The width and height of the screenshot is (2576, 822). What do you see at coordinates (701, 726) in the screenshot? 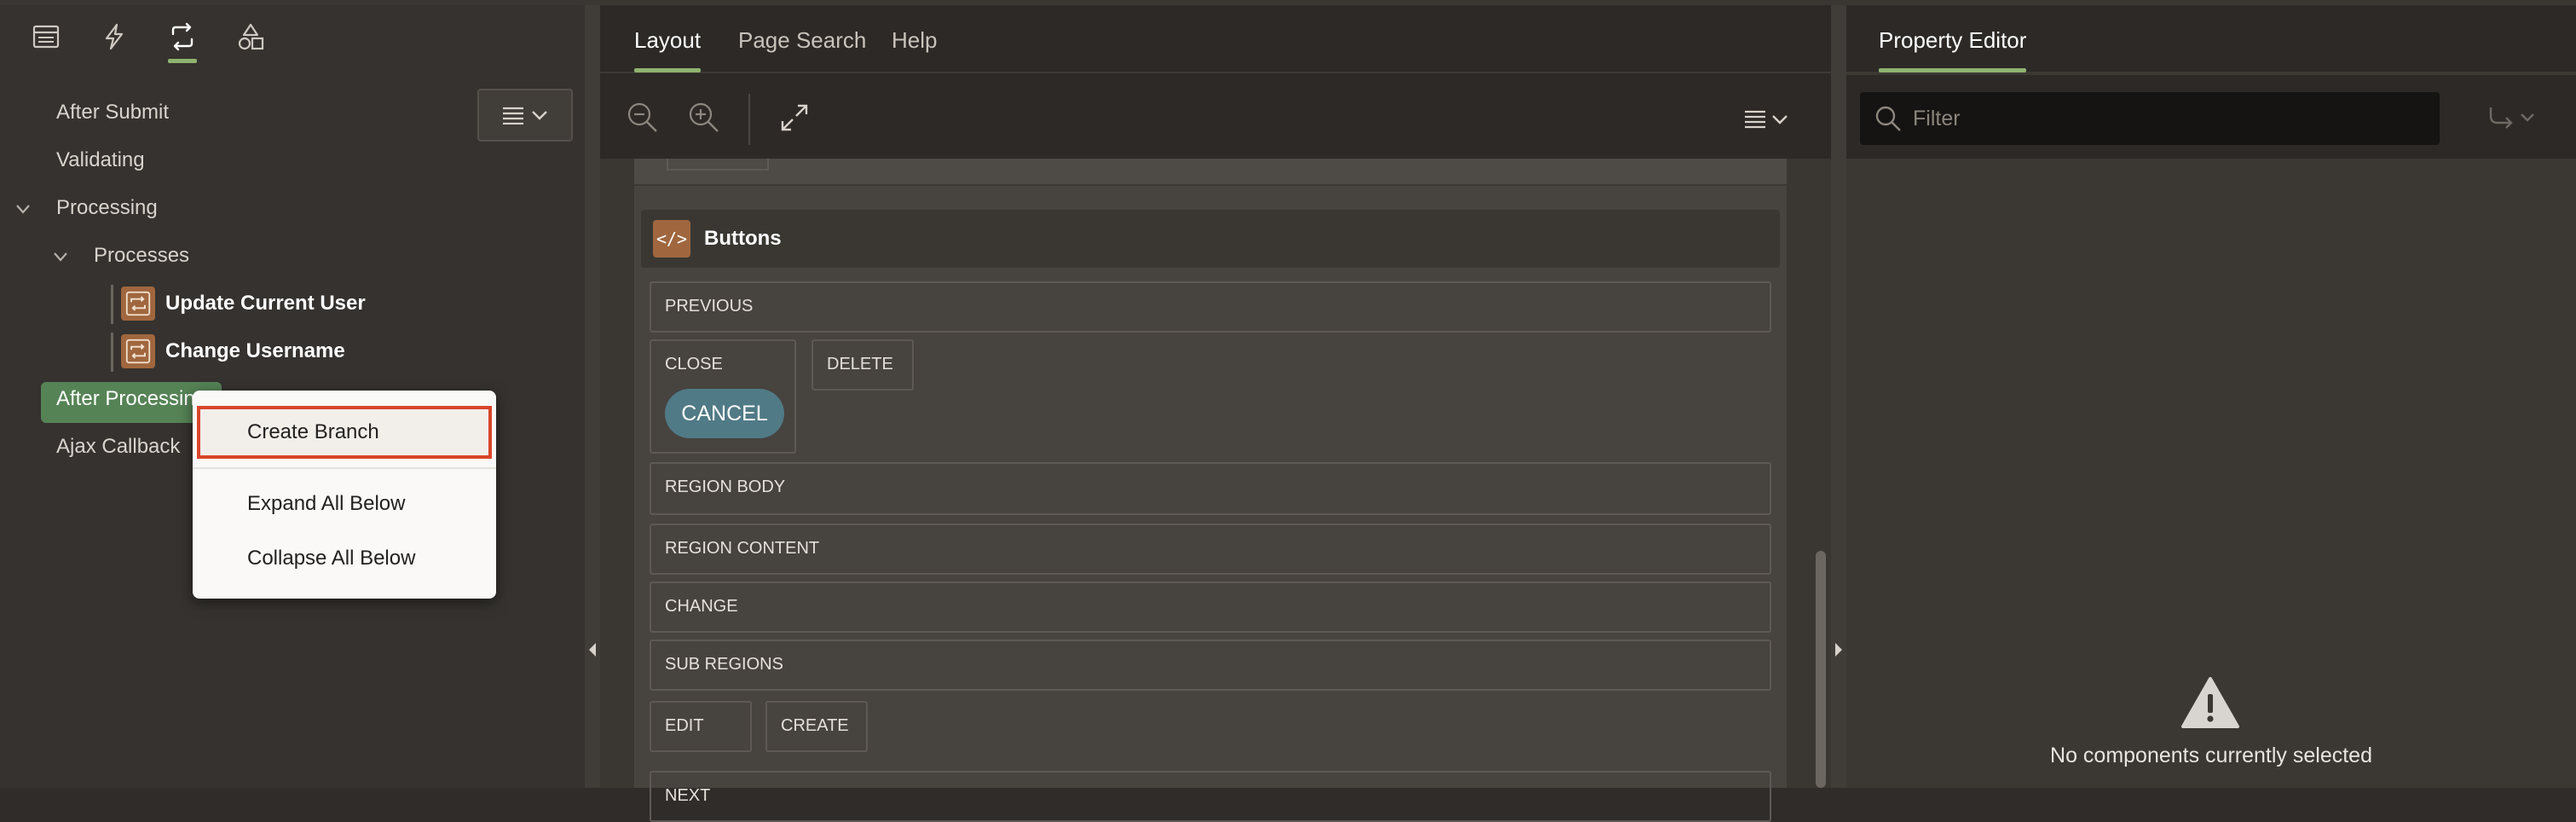
I see `slot-edit: EDIT` at bounding box center [701, 726].